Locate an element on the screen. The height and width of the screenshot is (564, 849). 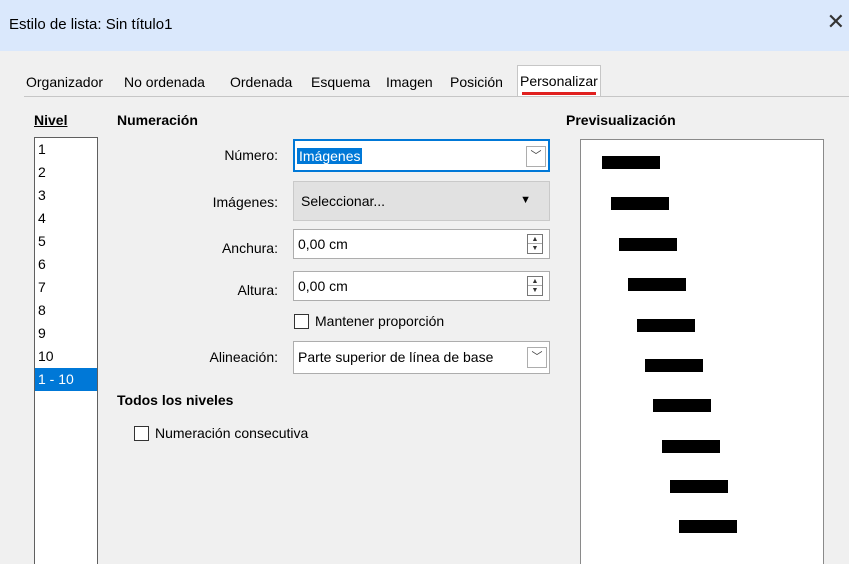
level-item: 5 is located at coordinates (66, 241).